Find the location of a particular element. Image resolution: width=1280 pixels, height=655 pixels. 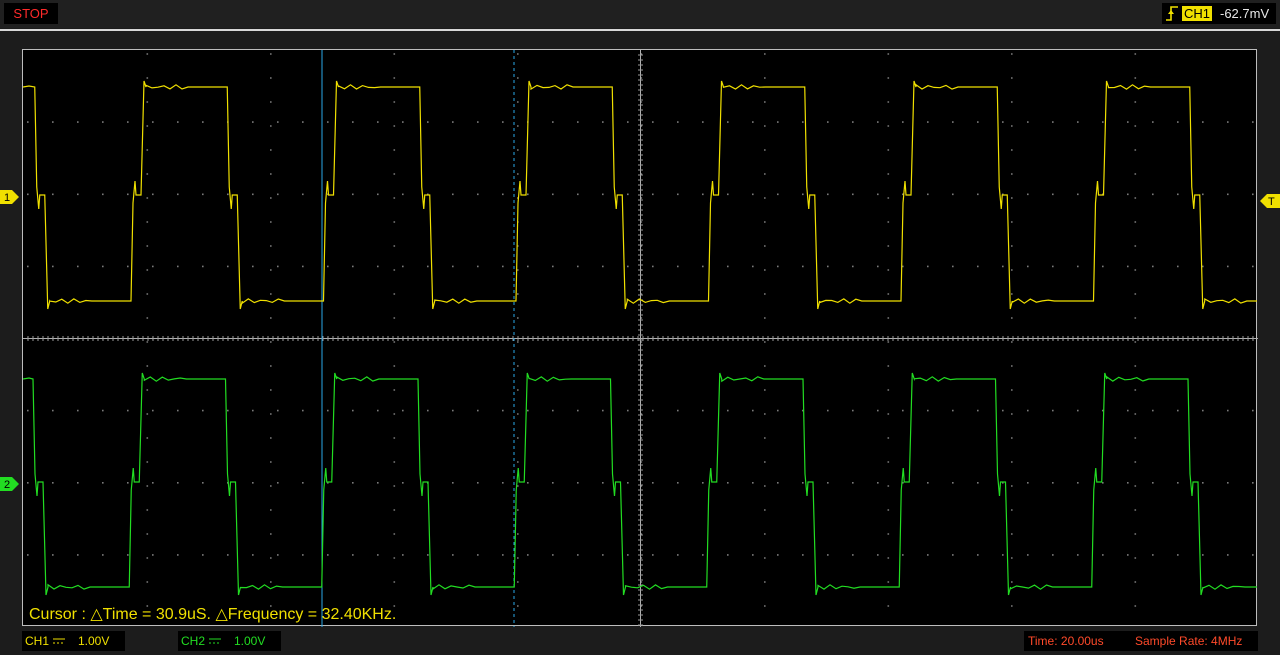

ch2-marker-label: 2 is located at coordinates (7, 485).